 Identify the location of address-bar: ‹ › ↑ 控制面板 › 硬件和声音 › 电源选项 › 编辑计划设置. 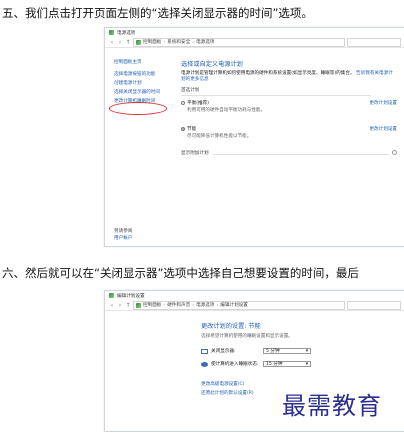
(254, 305).